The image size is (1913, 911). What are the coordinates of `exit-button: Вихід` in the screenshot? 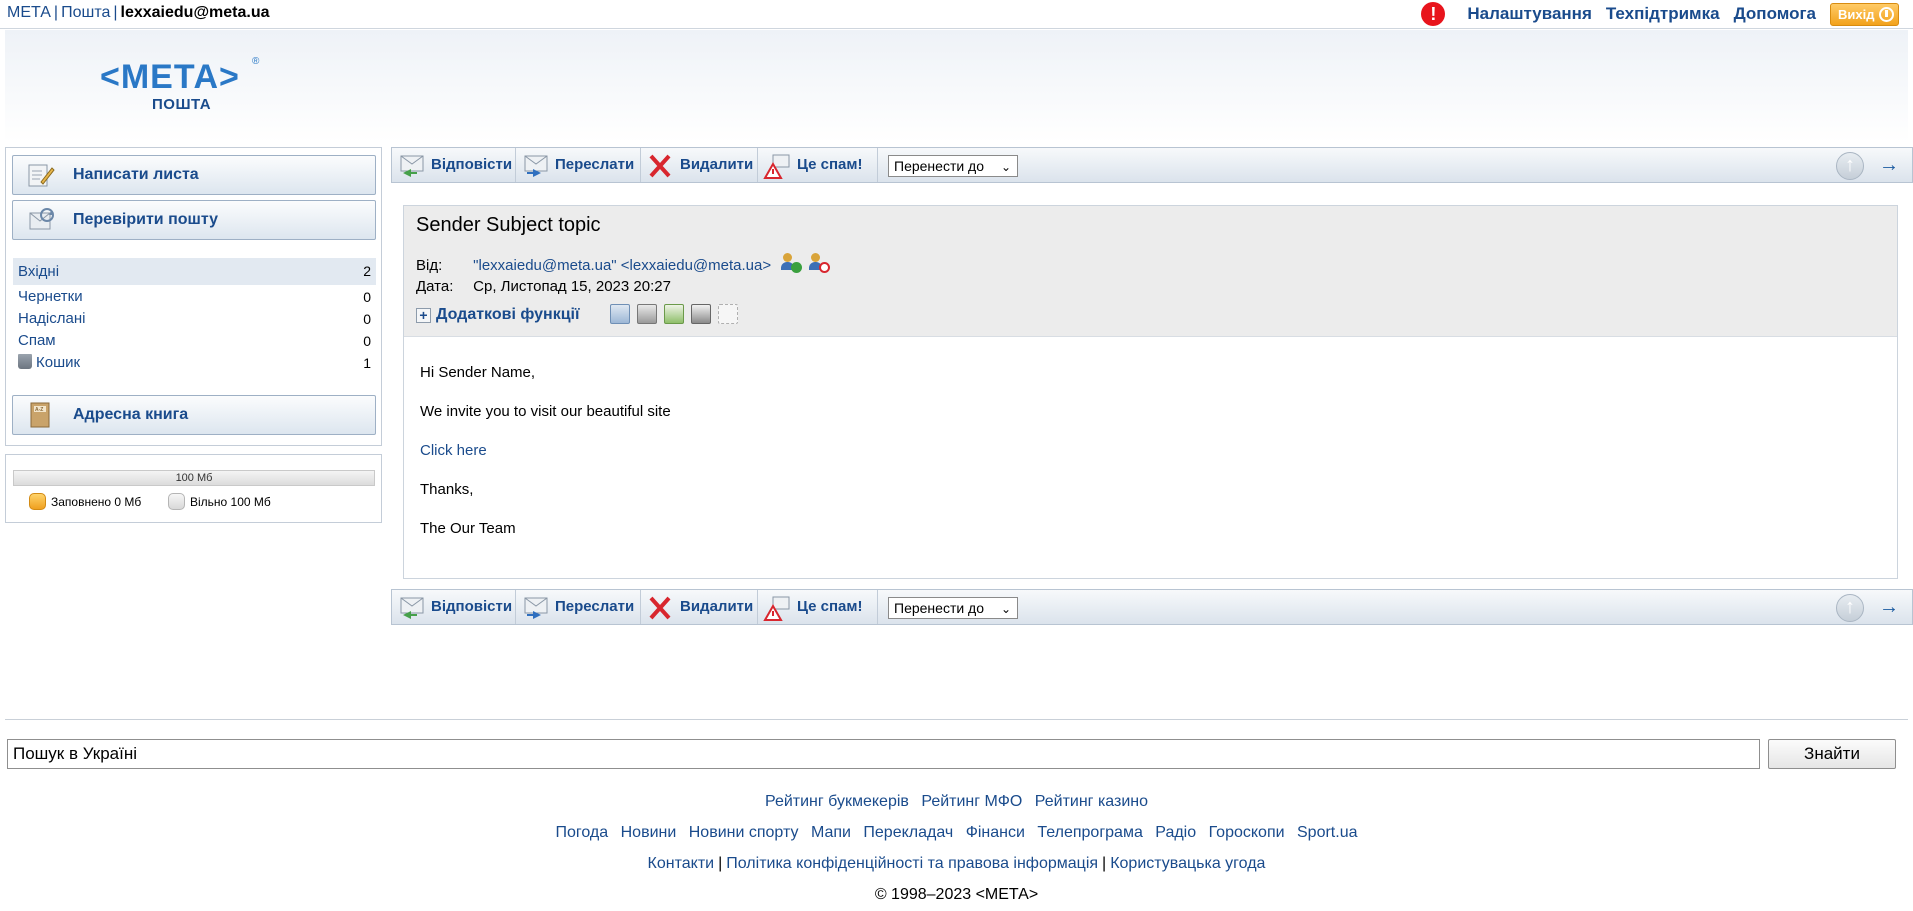 It's located at (1864, 14).